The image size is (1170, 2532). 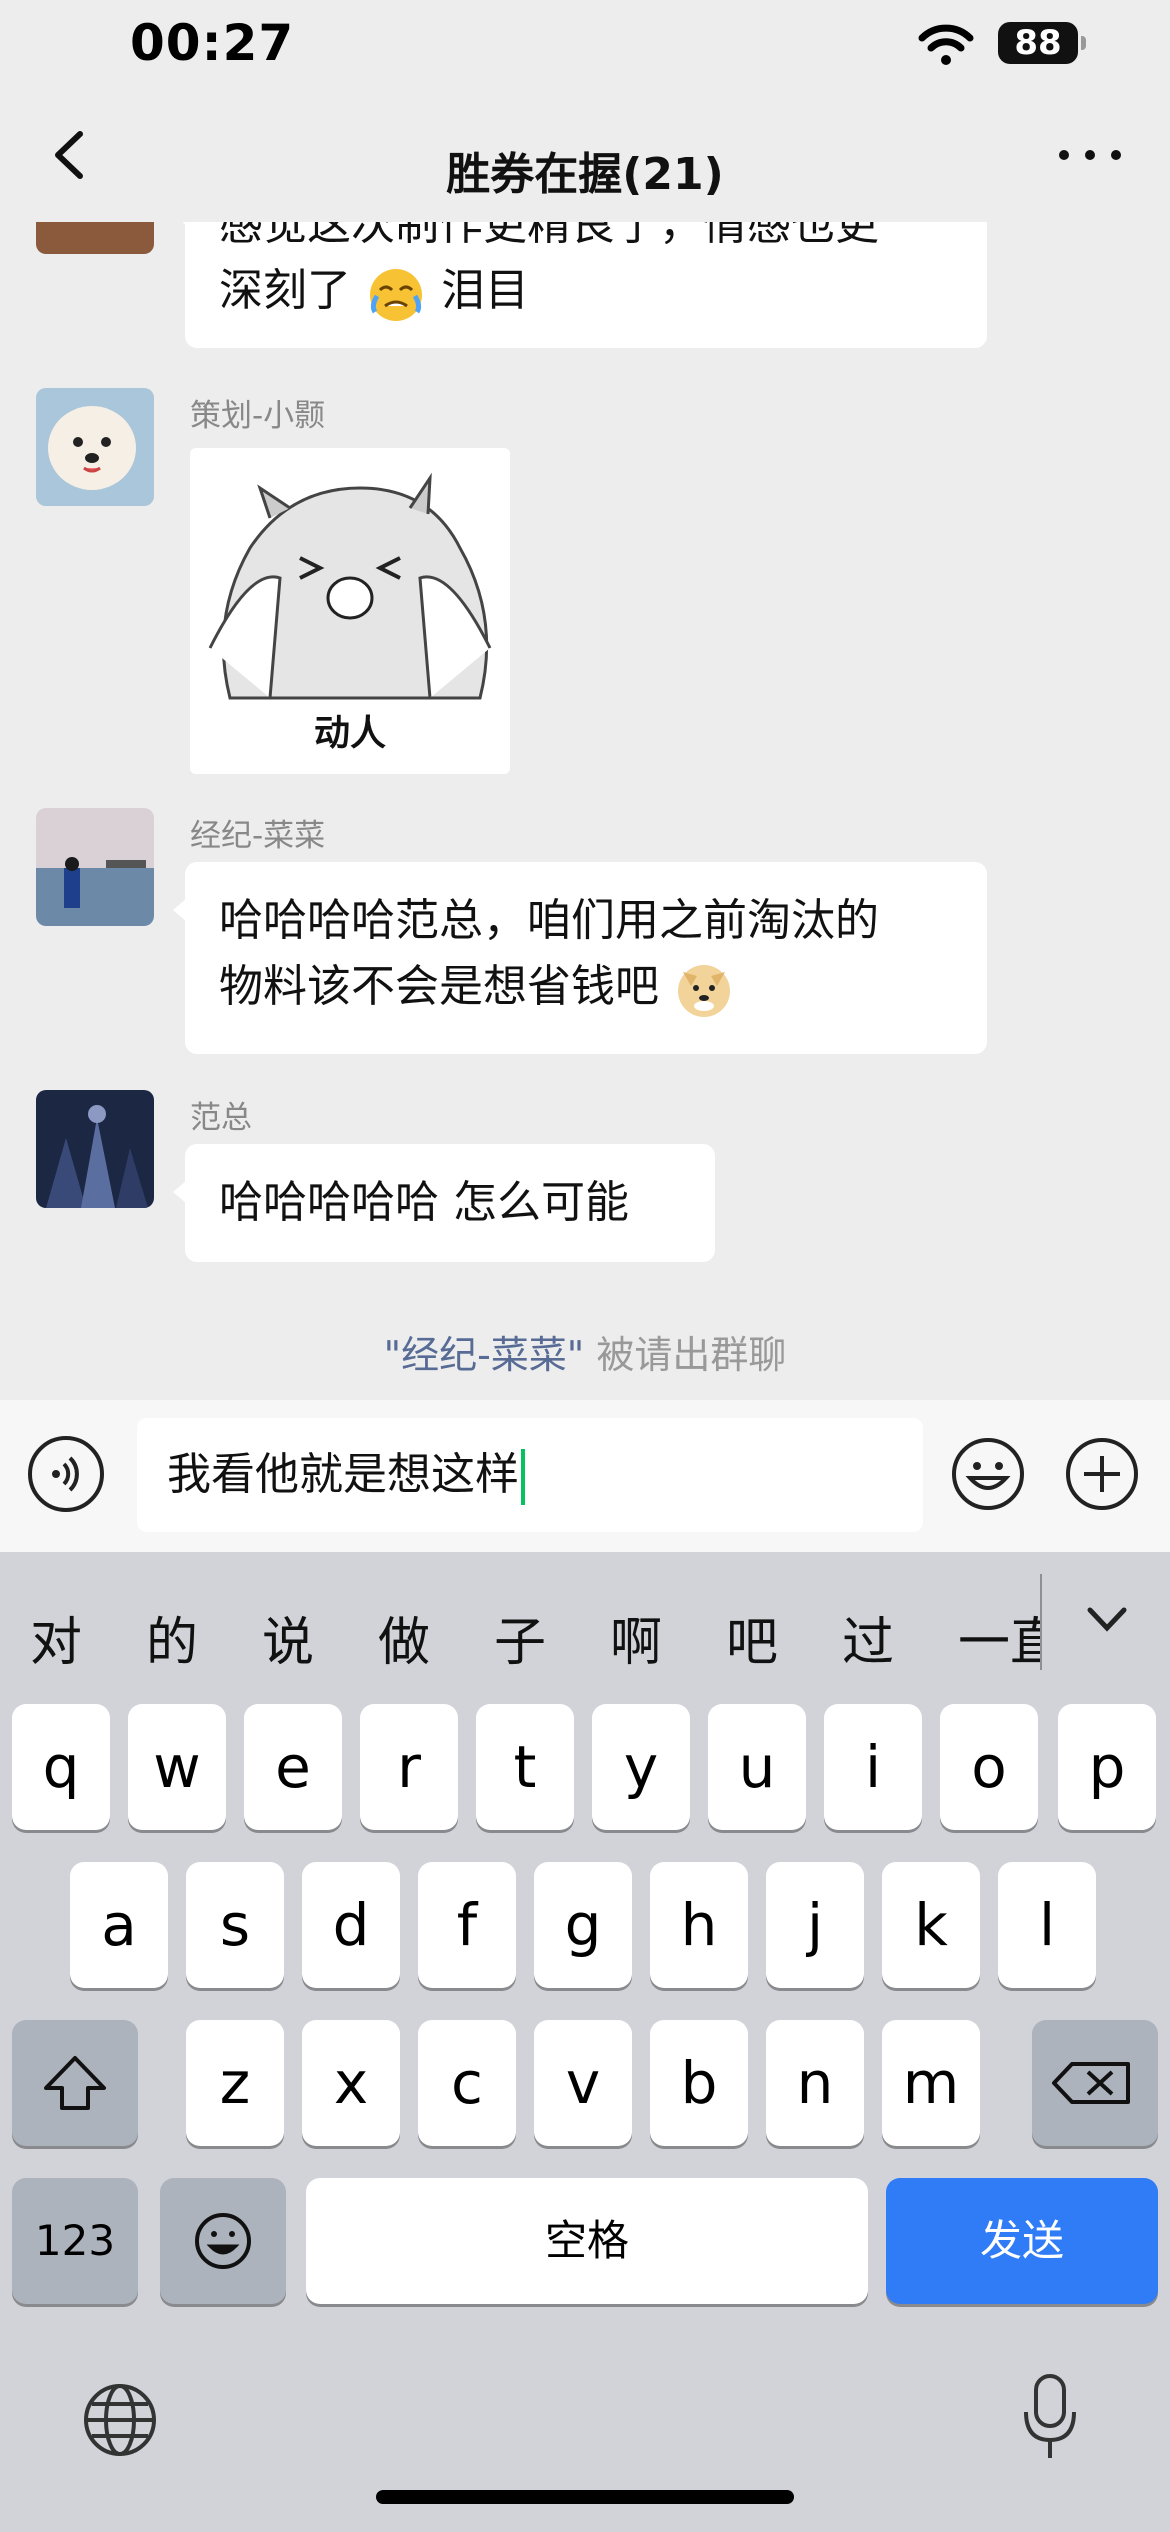 I want to click on voice-wave-icon, so click(x=65, y=1474).